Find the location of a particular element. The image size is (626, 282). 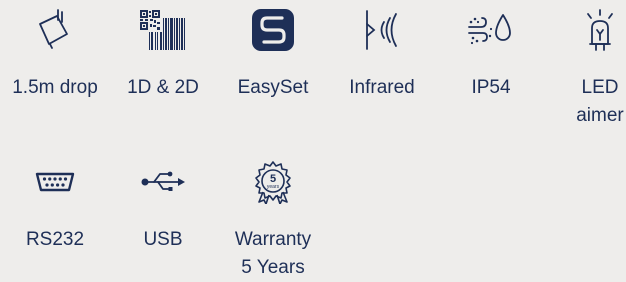

warranty-badge-subtext: years is located at coordinates (273, 187).